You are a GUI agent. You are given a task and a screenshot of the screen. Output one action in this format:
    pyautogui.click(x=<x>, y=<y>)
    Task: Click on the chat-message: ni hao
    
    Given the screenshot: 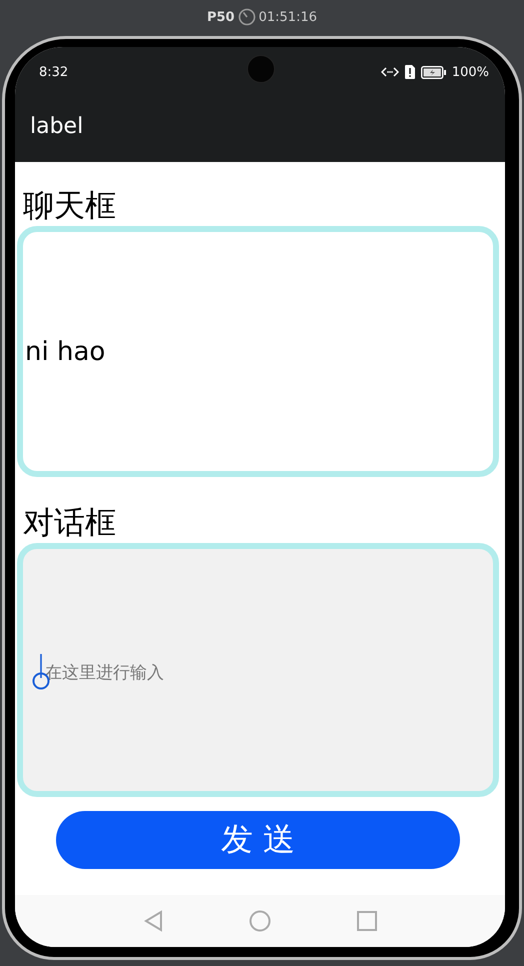 What is the action you would take?
    pyautogui.click(x=65, y=351)
    